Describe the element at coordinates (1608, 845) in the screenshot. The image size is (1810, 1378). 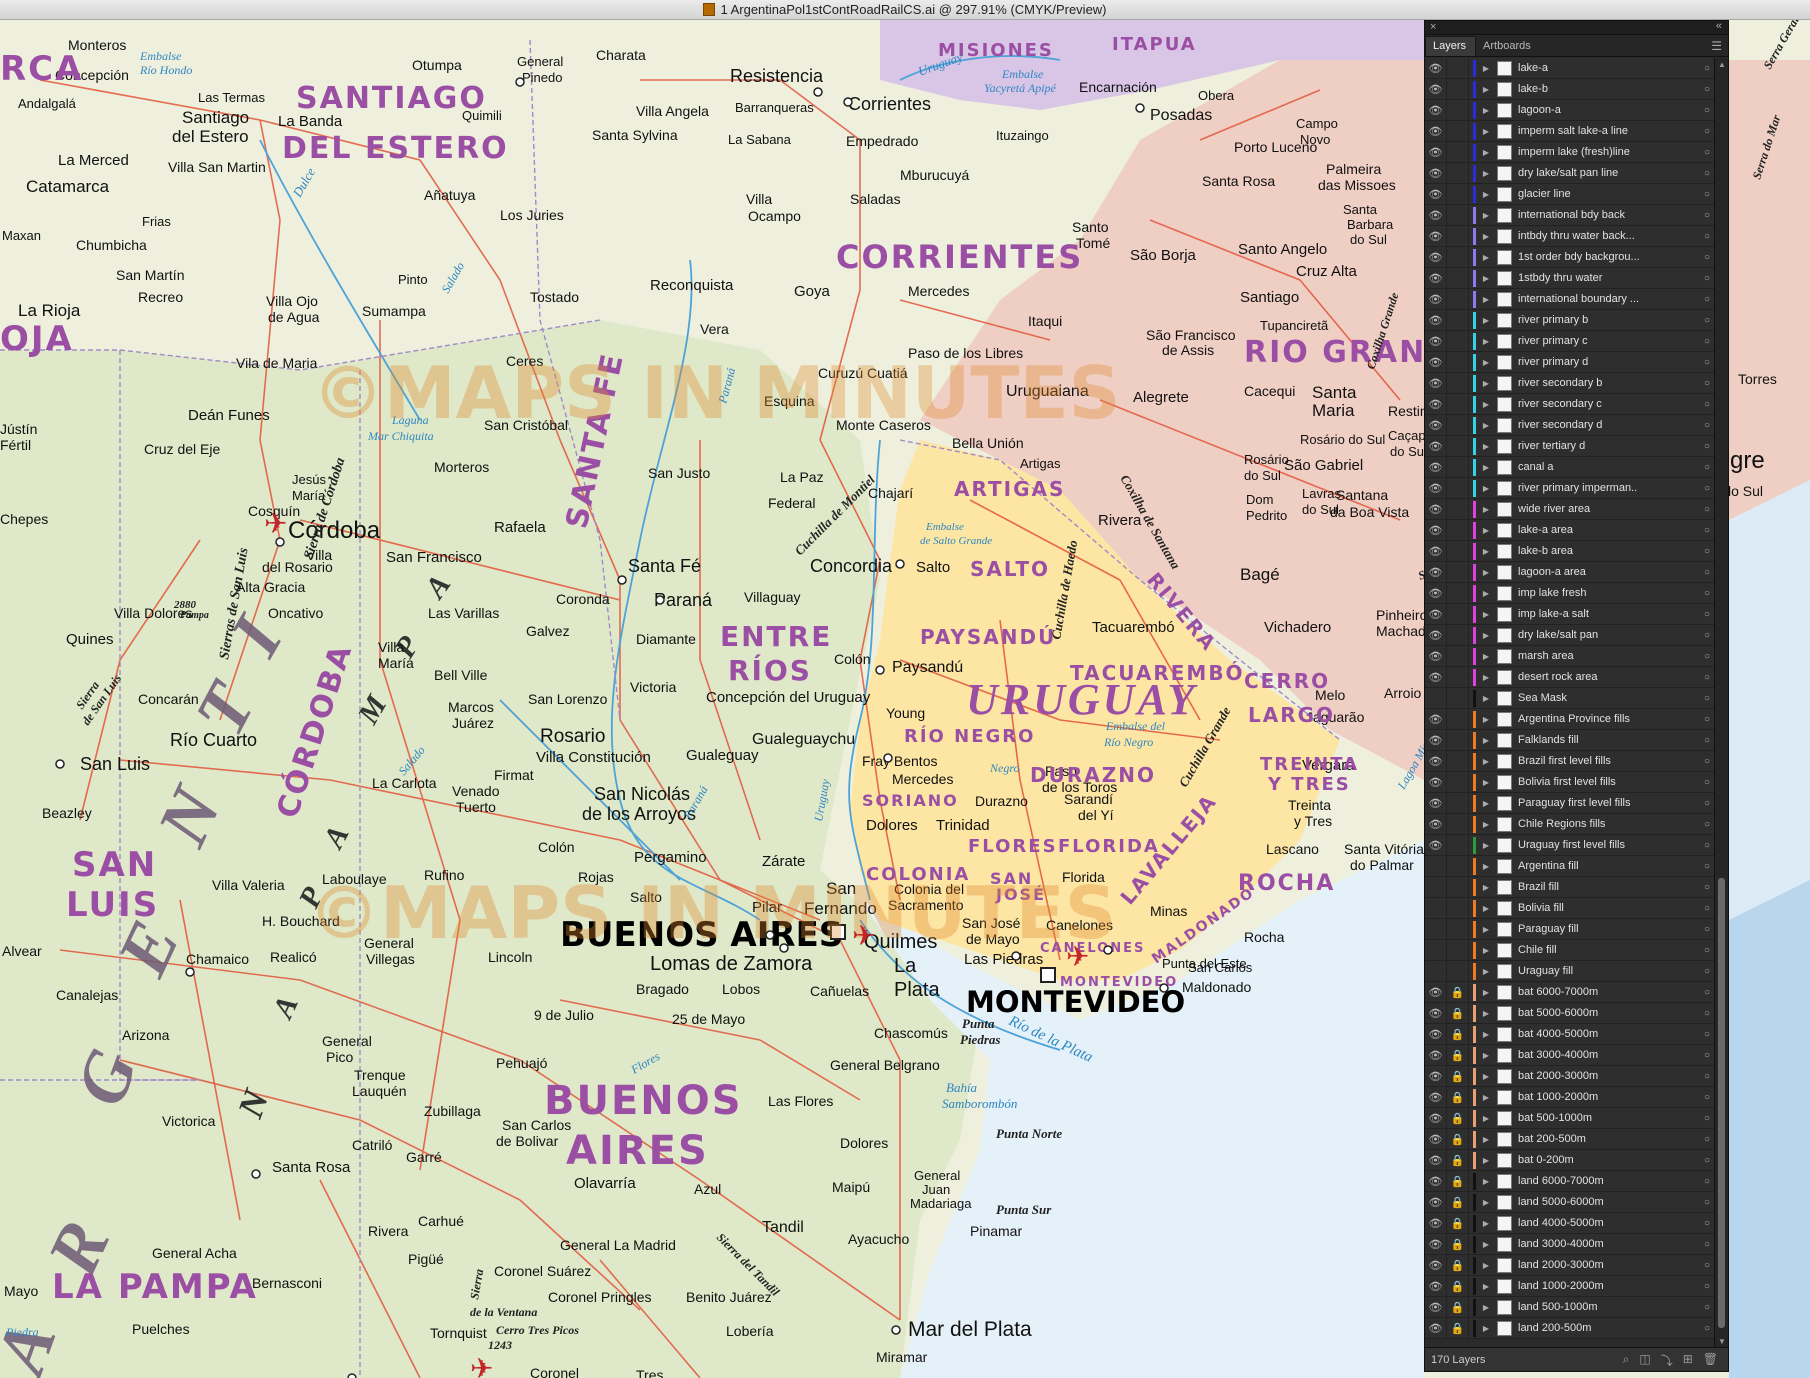
I see `layer-name: Uraguay first level fills` at that location.